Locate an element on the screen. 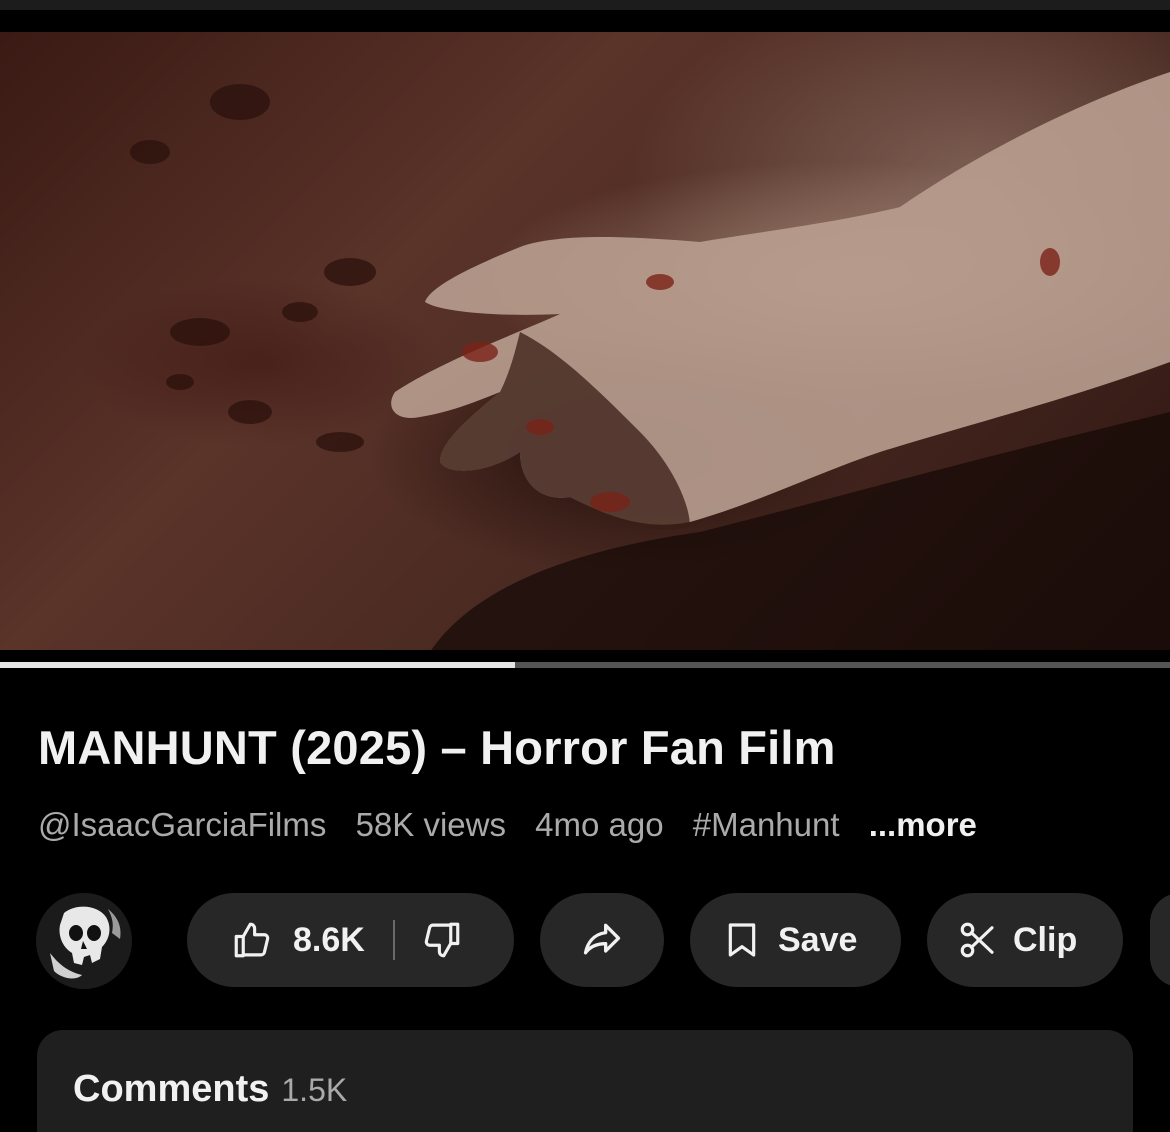 This screenshot has width=1170, height=1132. share-button is located at coordinates (602, 940).